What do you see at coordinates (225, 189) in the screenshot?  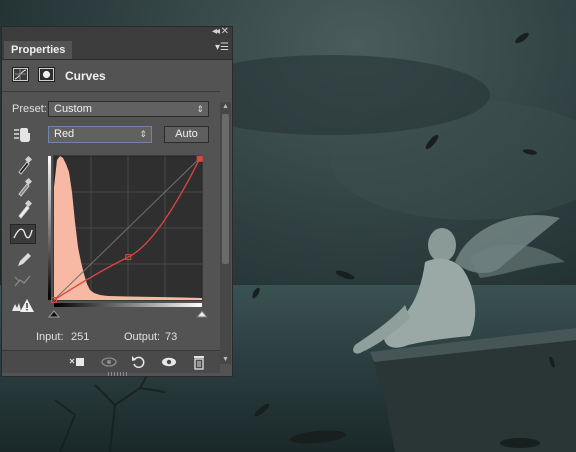 I see `scroll-thumb` at bounding box center [225, 189].